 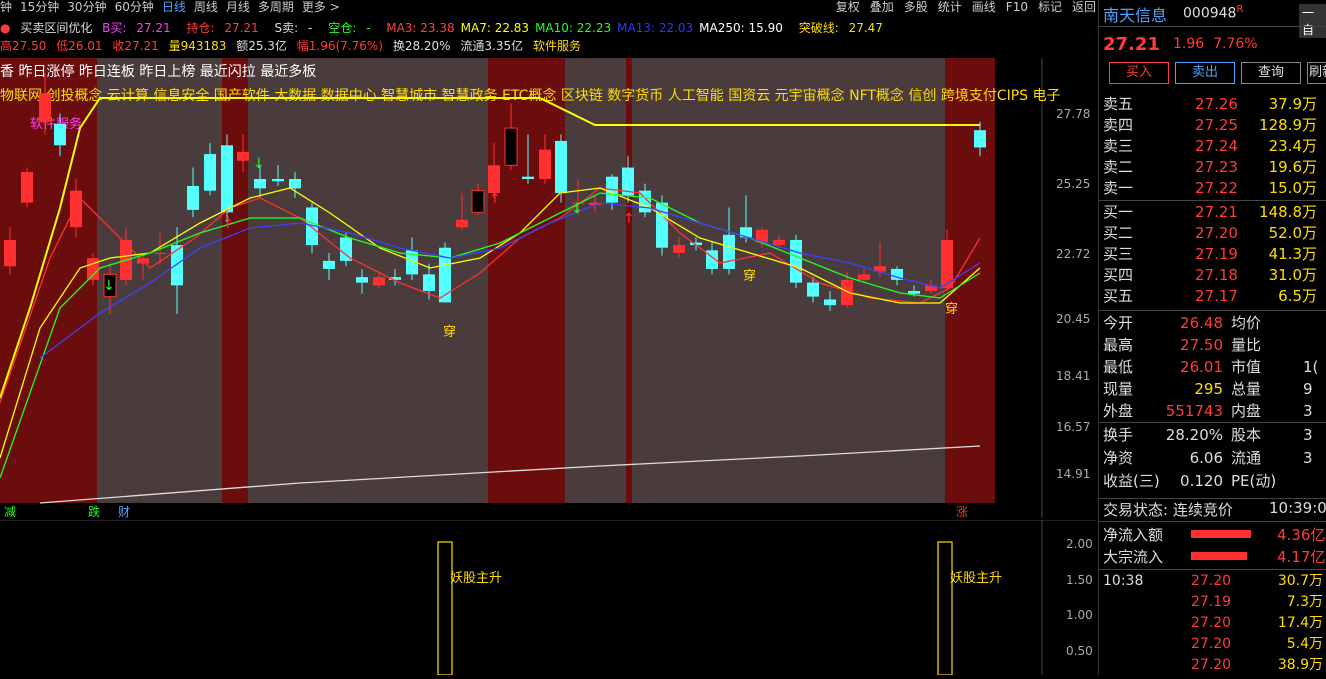 I want to click on trade-time: 10:39:00, so click(x=1297, y=508).